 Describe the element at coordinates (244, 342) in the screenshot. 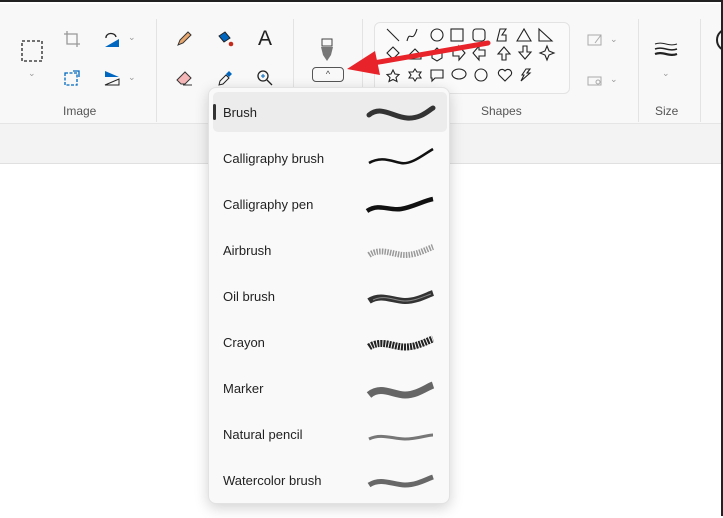

I see `brush-option-label: Crayon` at that location.